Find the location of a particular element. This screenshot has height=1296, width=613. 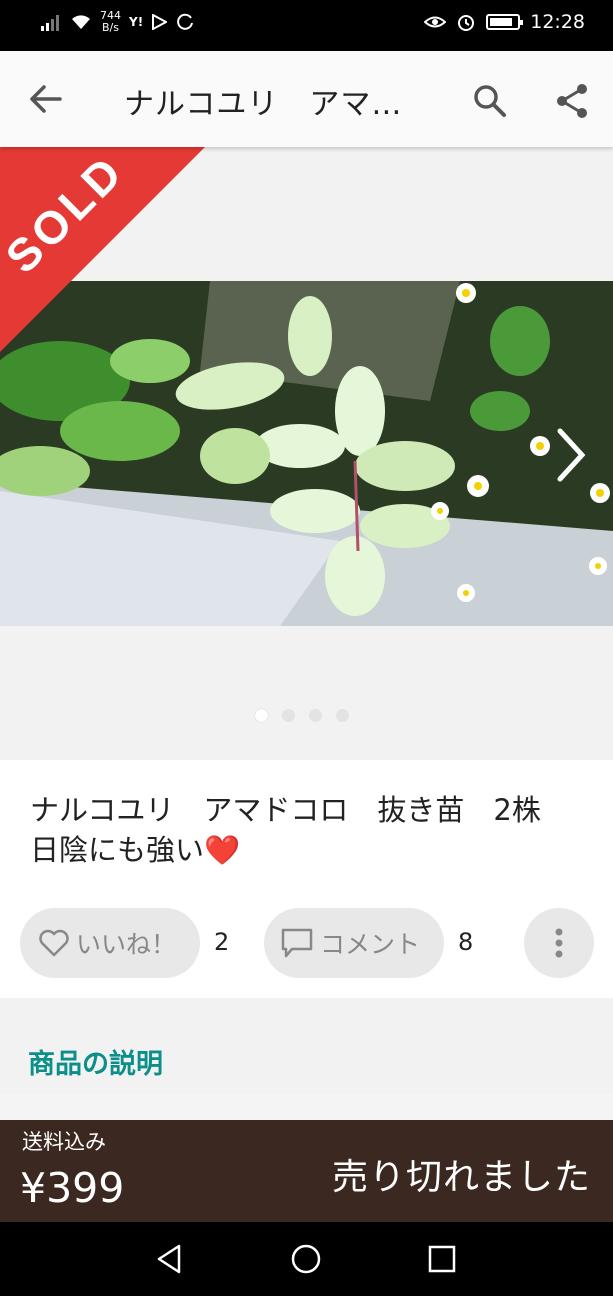

share-button is located at coordinates (572, 101).